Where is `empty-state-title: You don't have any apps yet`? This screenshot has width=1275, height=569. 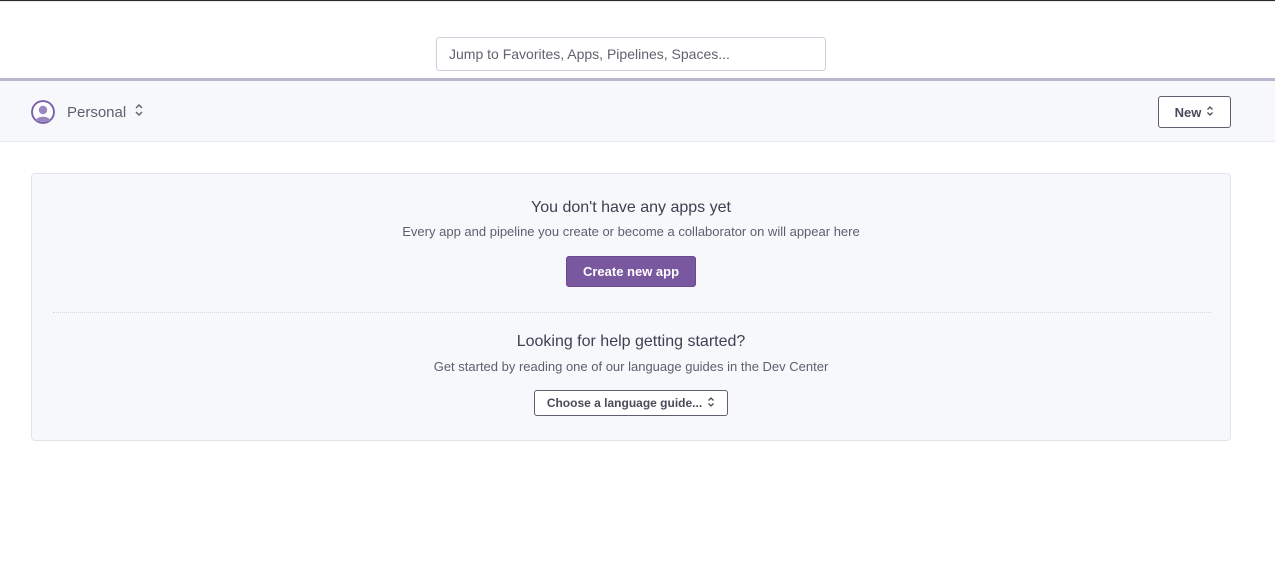 empty-state-title: You don't have any apps yet is located at coordinates (631, 207).